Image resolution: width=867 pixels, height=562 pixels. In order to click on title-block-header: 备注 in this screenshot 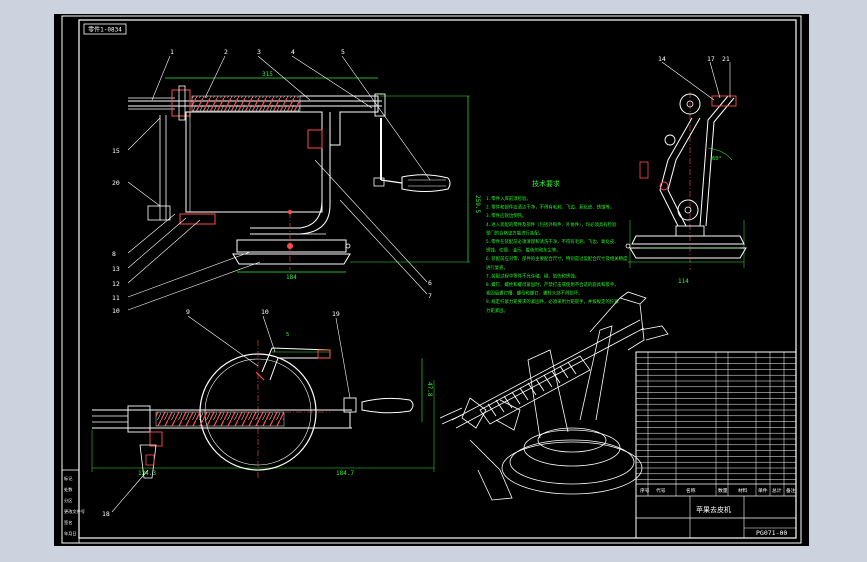, I will do `click(791, 490)`.